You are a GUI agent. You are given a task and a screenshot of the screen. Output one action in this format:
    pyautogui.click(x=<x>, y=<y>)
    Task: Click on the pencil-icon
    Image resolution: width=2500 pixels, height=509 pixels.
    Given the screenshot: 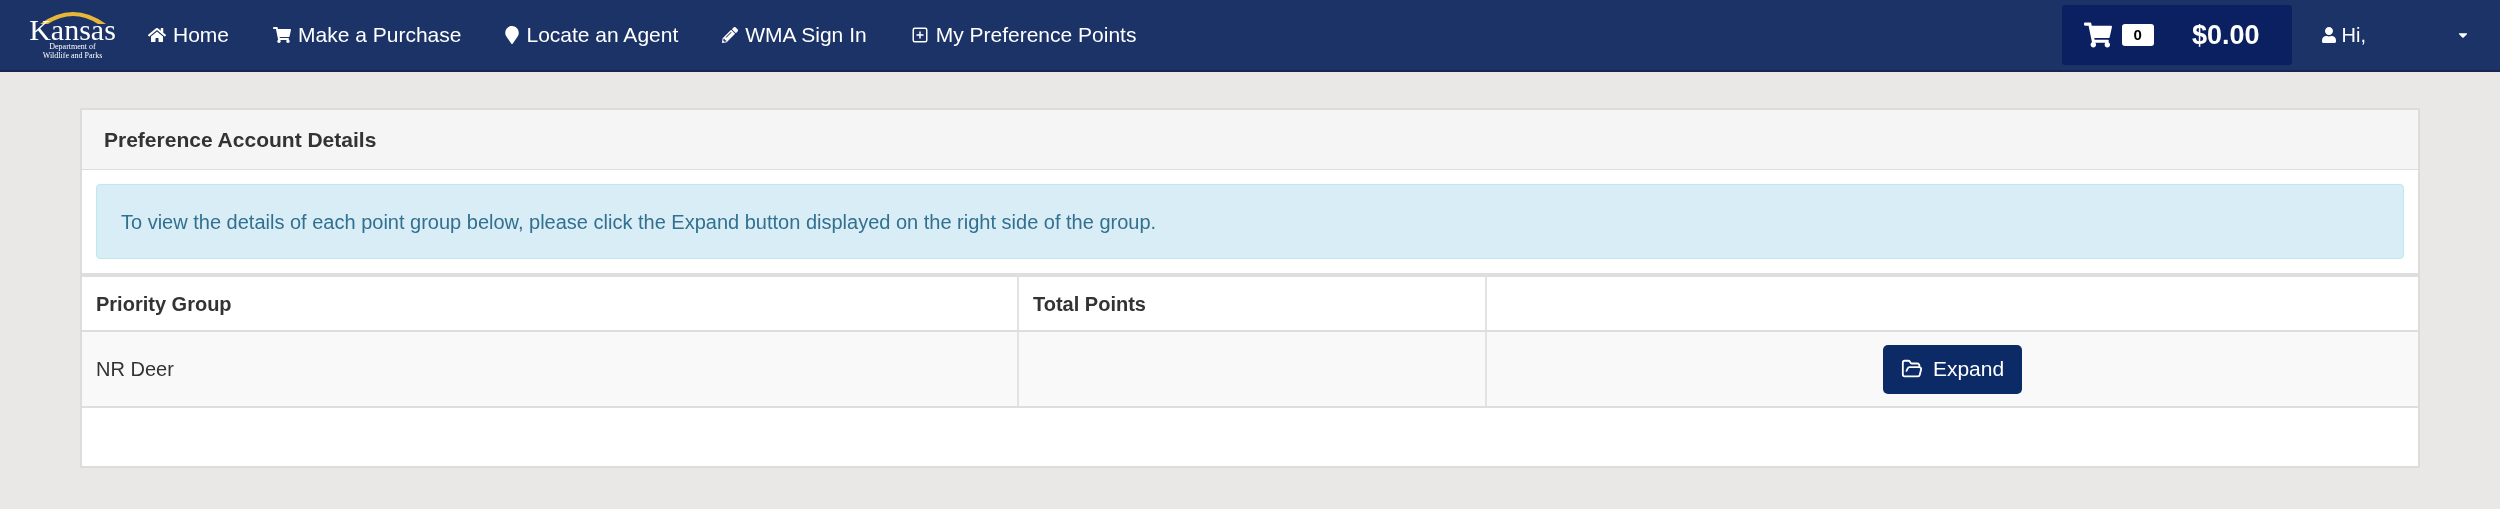 What is the action you would take?
    pyautogui.click(x=730, y=35)
    